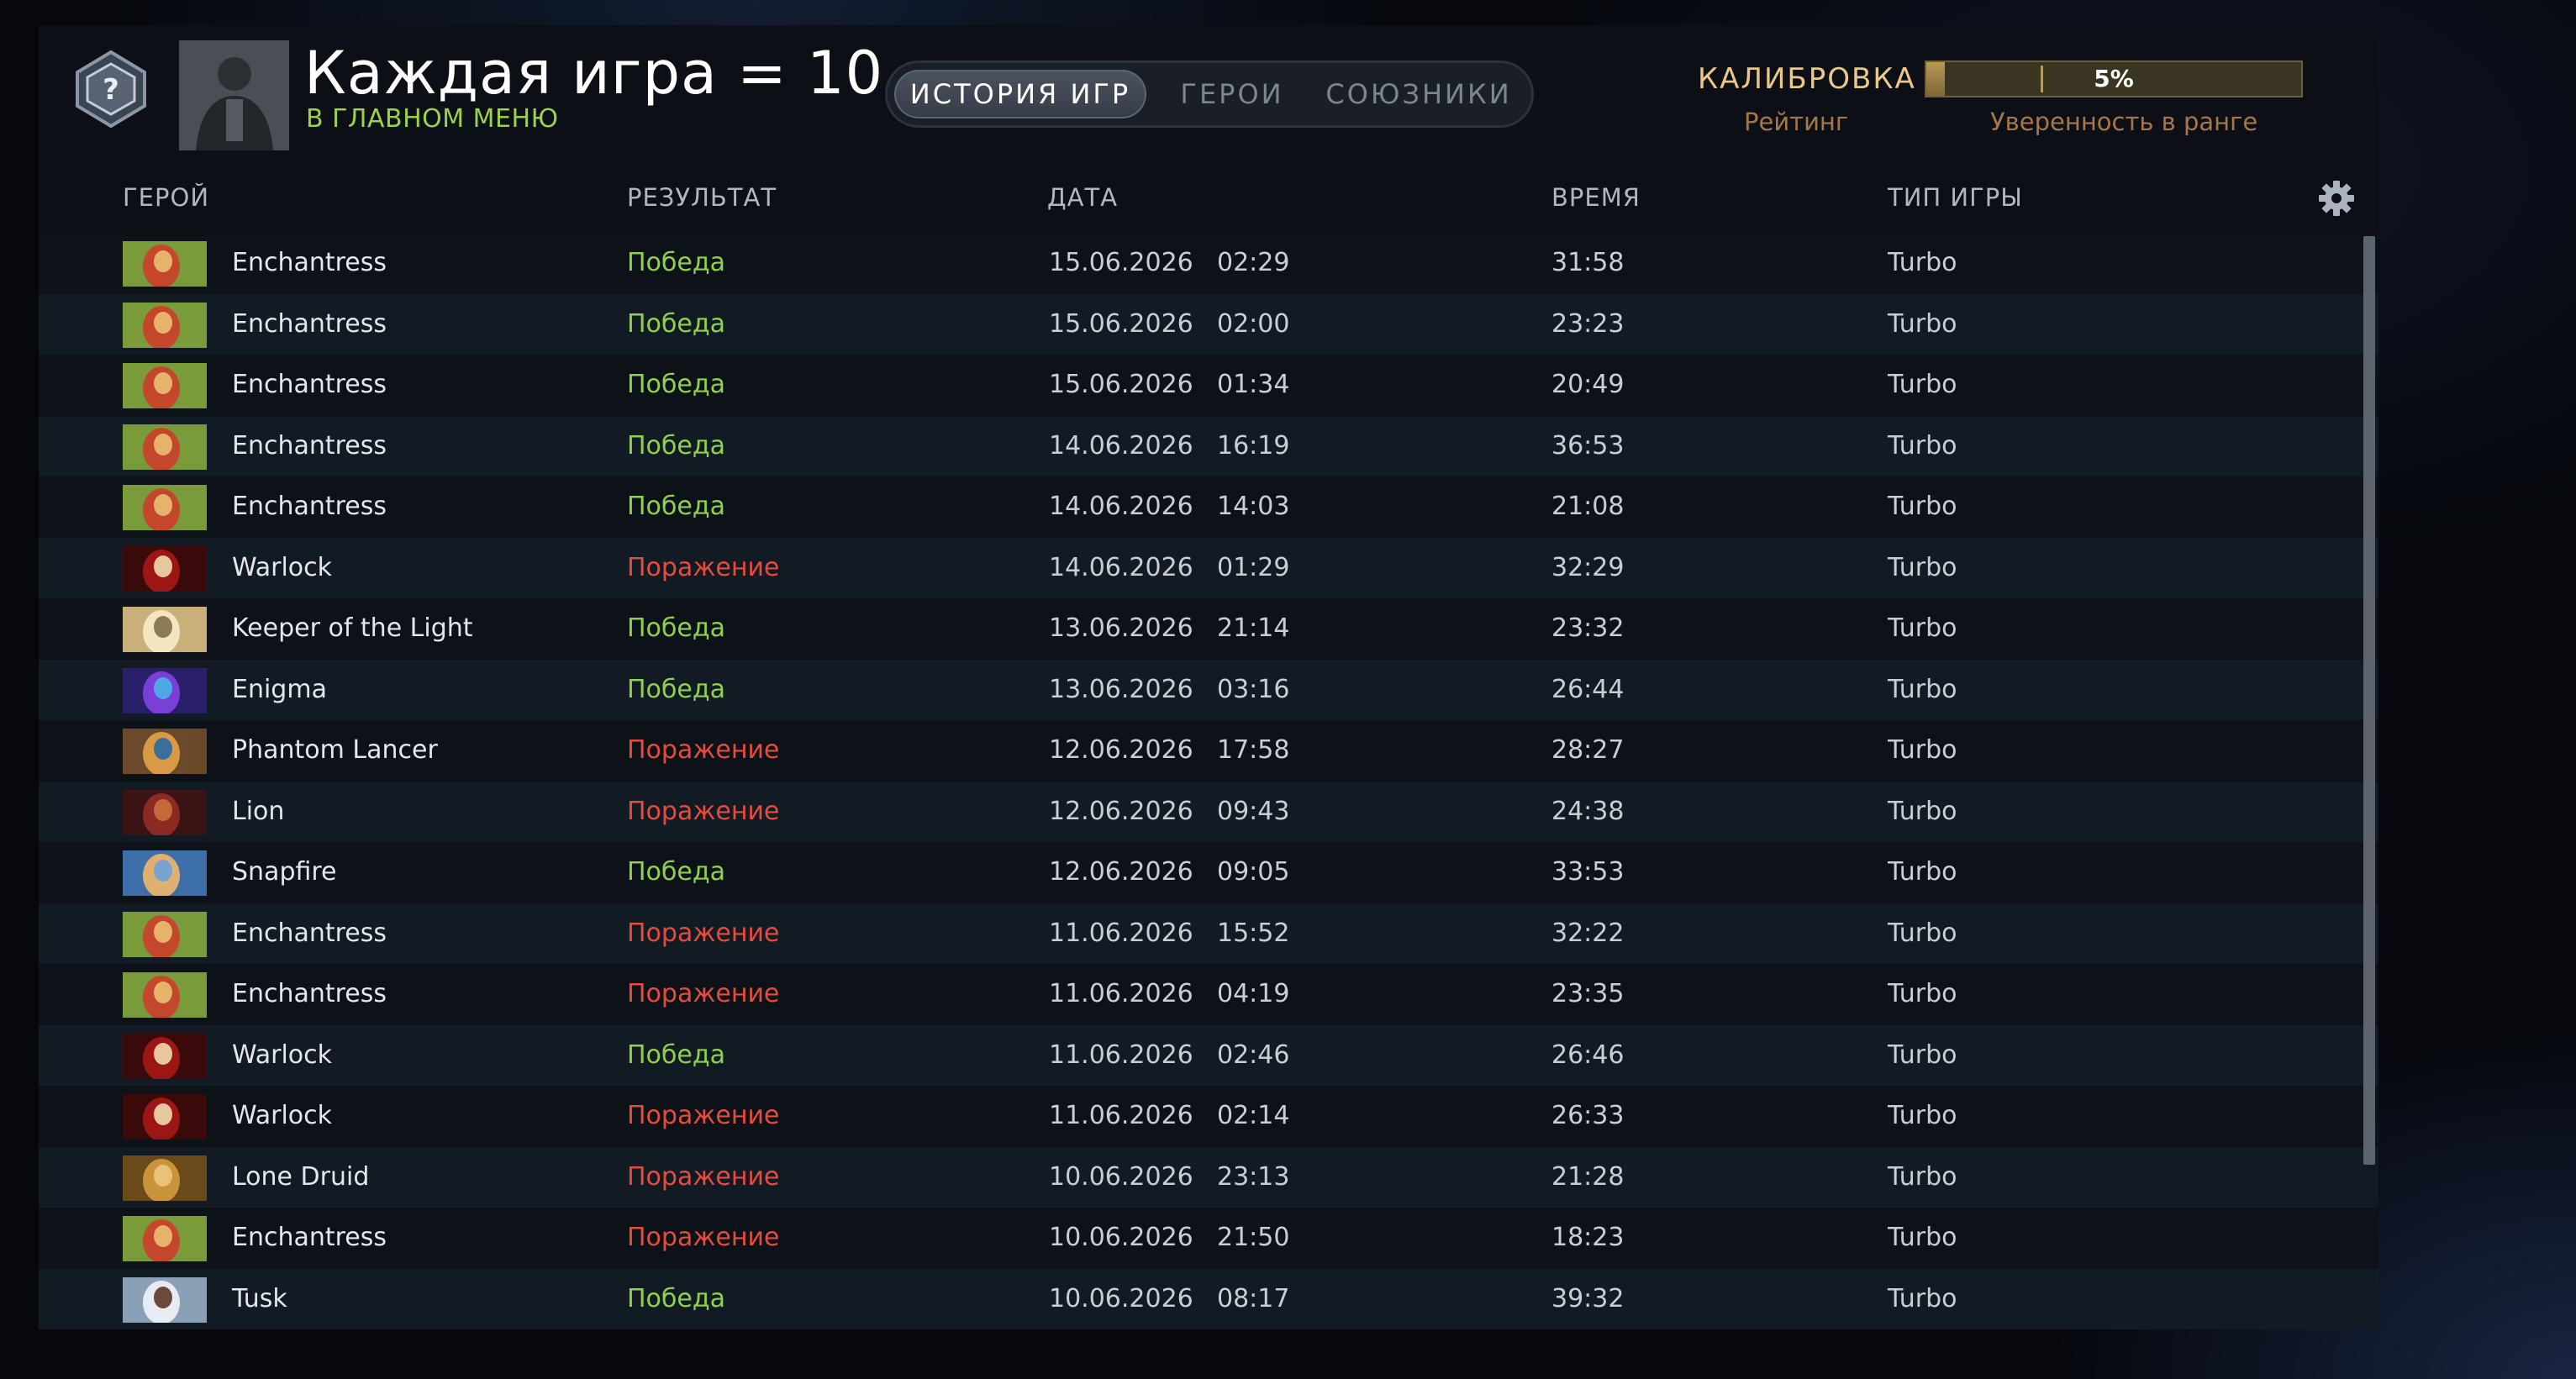  What do you see at coordinates (1253, 1177) in the screenshot?
I see `match-start-time: 23:13` at bounding box center [1253, 1177].